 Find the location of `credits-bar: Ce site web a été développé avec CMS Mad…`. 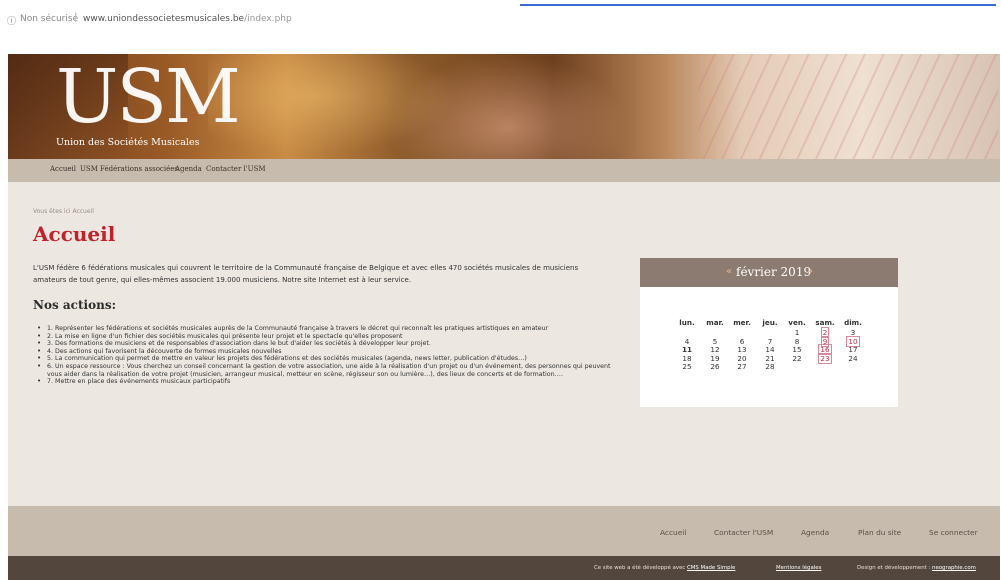

credits-bar: Ce site web a été développé avec CMS Mad… is located at coordinates (504, 568).